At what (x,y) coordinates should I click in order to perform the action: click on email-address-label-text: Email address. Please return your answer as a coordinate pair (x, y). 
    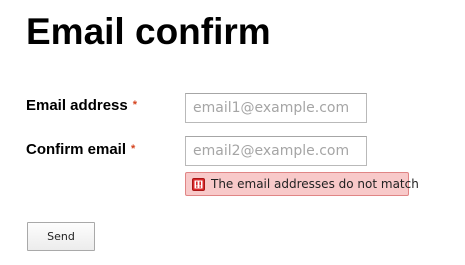
    Looking at the image, I should click on (77, 105).